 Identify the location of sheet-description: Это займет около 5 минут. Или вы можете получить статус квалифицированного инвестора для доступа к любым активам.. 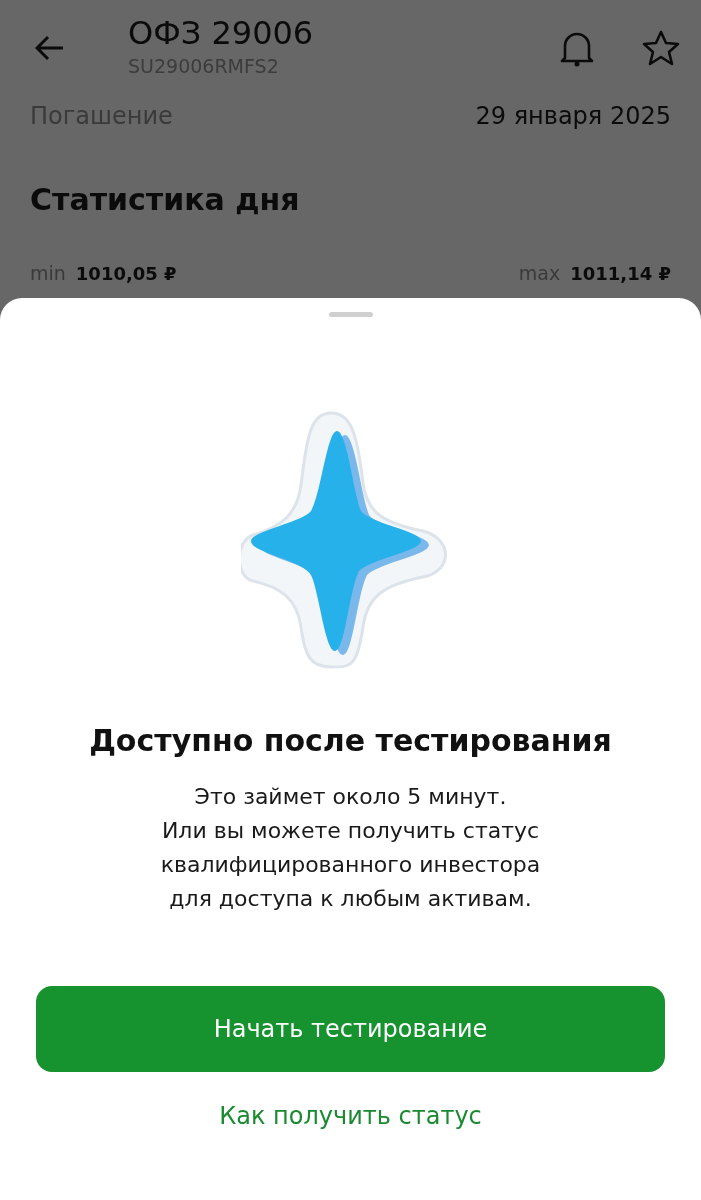
(350, 848).